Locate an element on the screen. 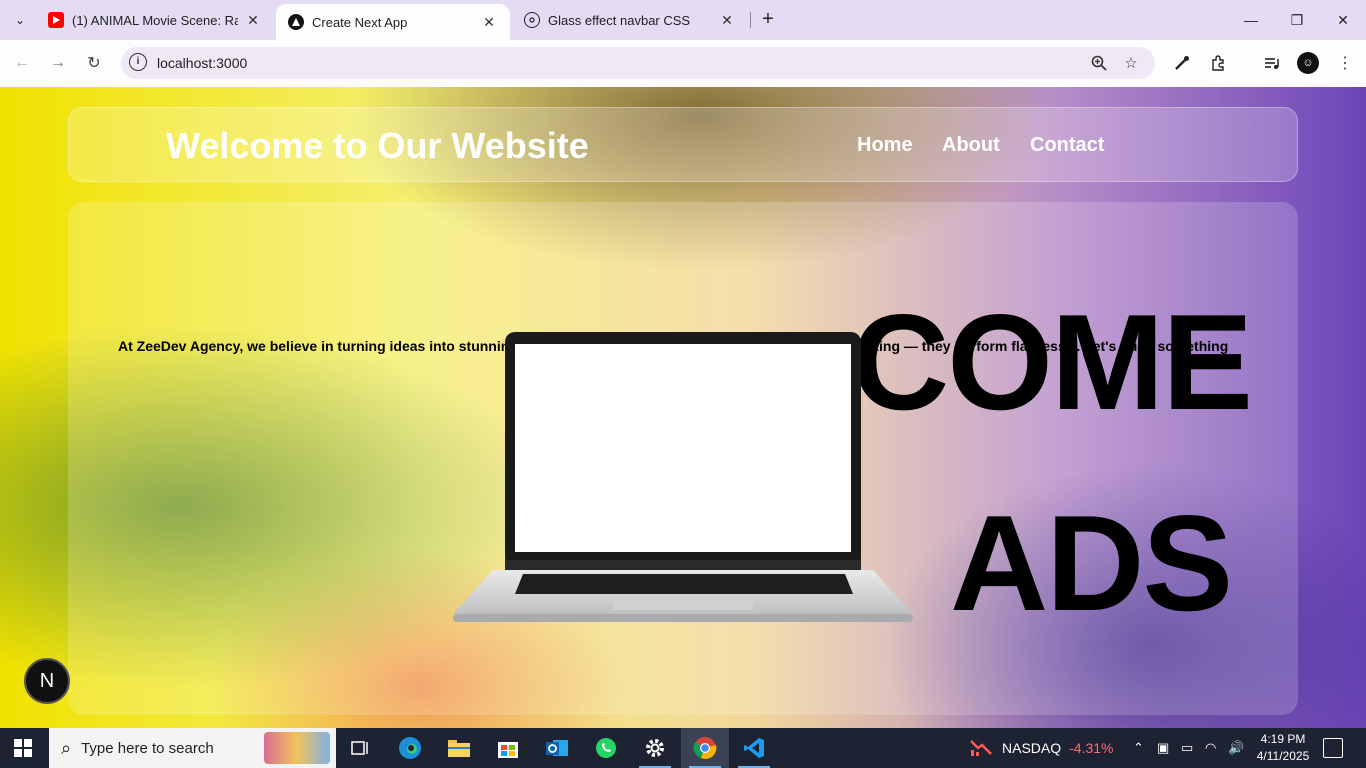 Image resolution: width=1366 pixels, height=768 pixels. nextjs-letter: N is located at coordinates (47, 680).